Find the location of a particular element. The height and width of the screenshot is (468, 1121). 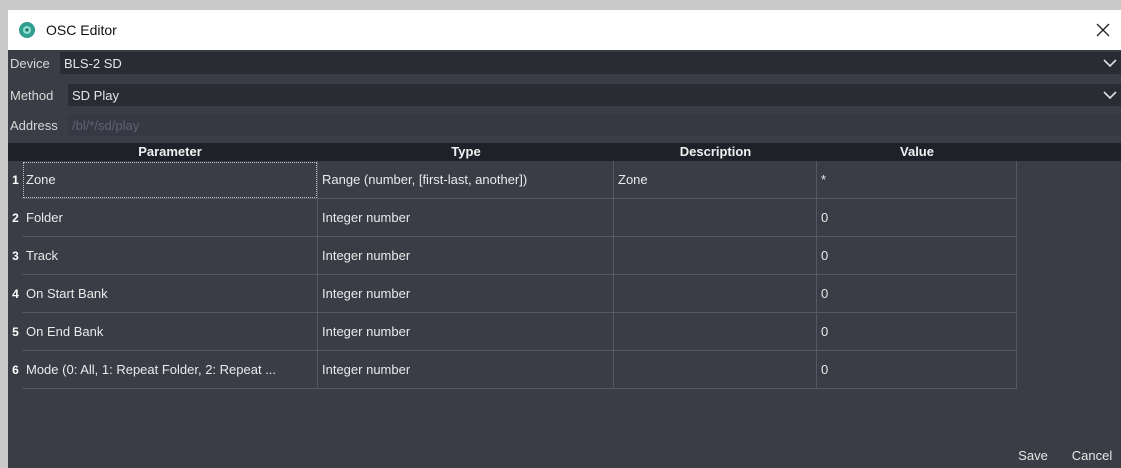

row-number: 4 is located at coordinates (15, 294).